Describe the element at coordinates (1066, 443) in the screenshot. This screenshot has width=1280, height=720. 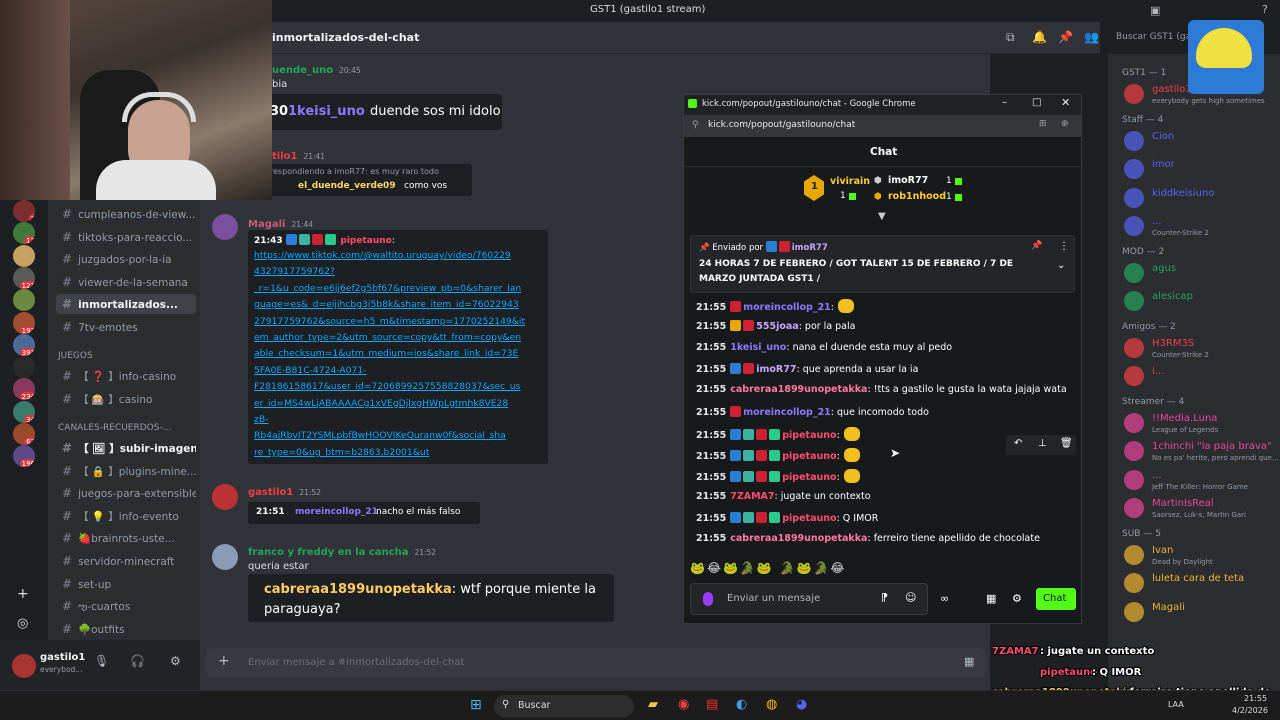
I see `delete-icon: 🗑` at that location.